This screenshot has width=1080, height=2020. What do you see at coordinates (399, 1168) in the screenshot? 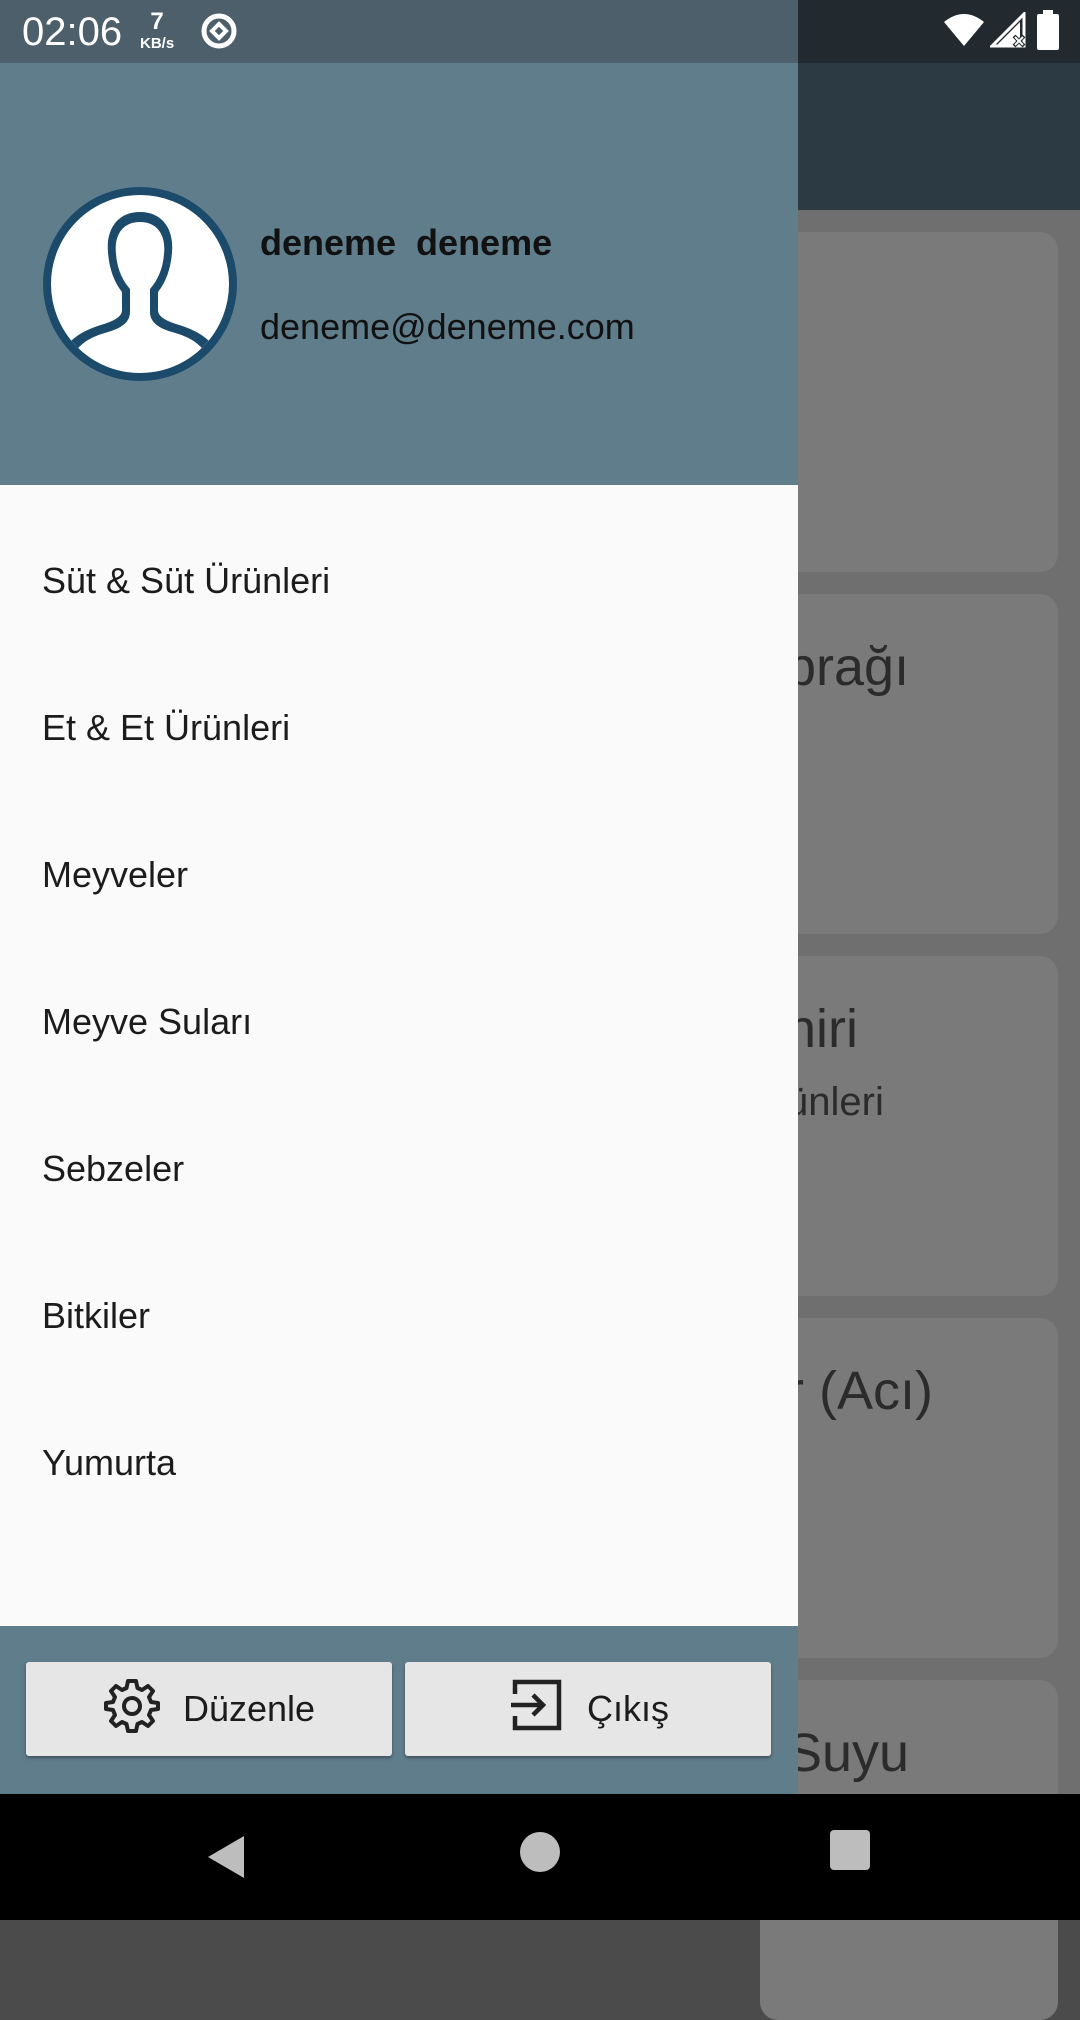
I see `menu-item-sebzeler: Sebzeler` at bounding box center [399, 1168].